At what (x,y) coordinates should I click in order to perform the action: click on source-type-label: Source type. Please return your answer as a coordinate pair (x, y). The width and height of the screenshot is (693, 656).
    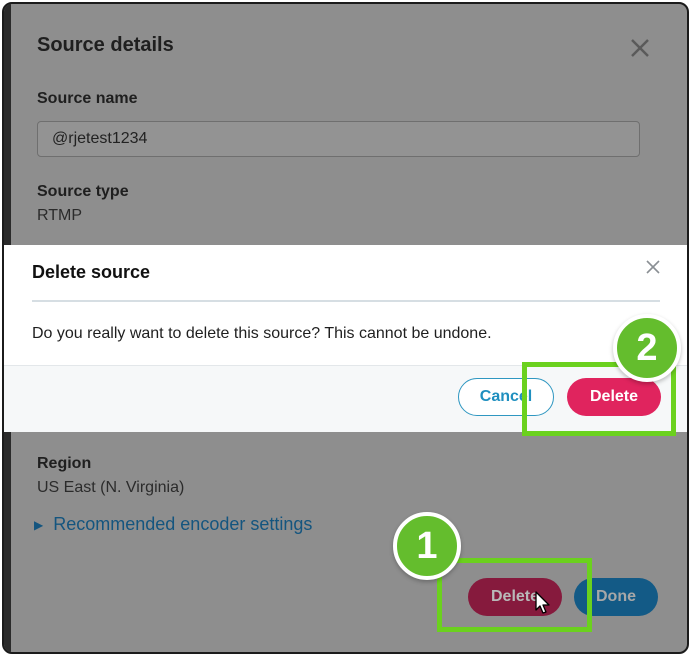
    Looking at the image, I should click on (83, 191).